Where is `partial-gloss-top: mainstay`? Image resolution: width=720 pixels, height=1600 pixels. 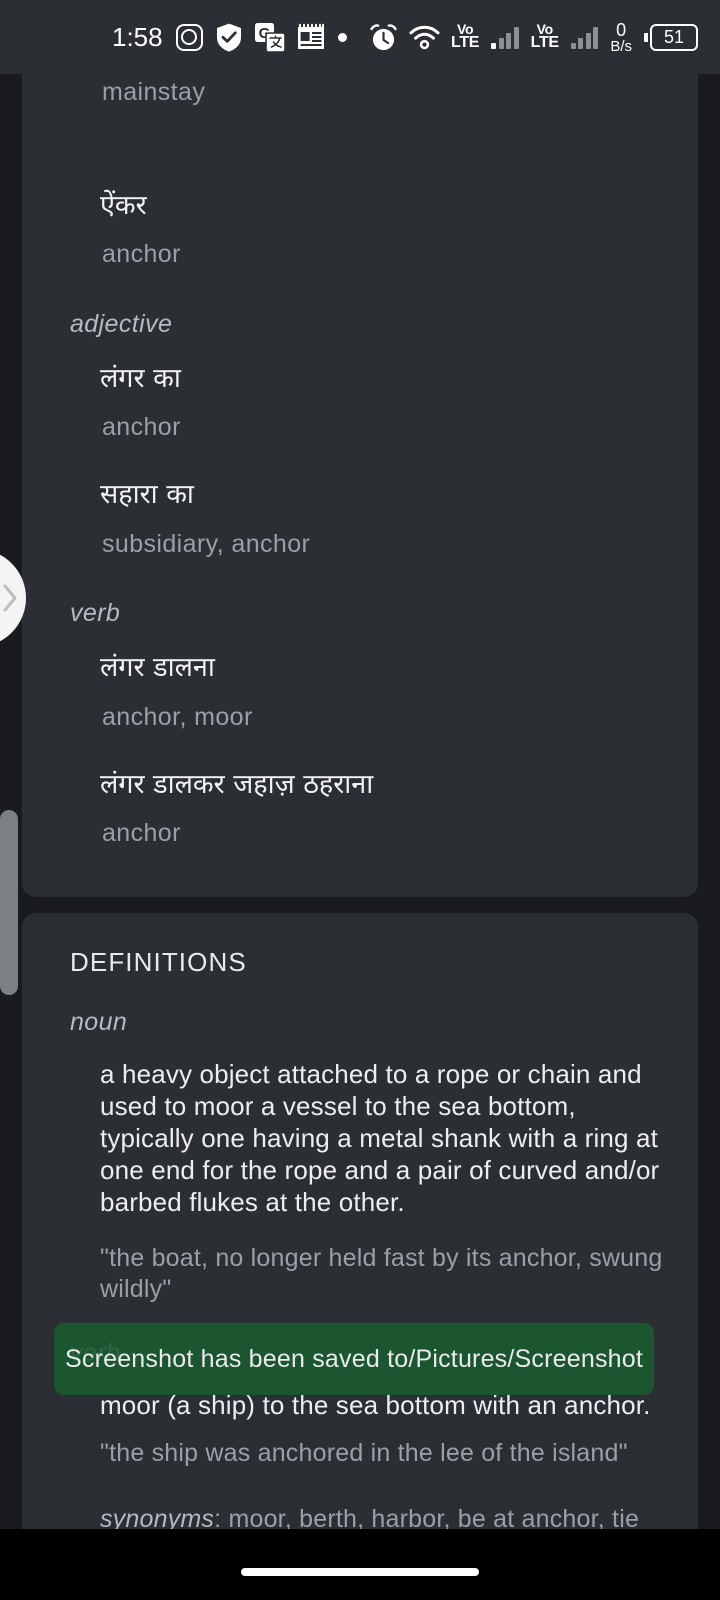 partial-gloss-top: mainstay is located at coordinates (154, 92).